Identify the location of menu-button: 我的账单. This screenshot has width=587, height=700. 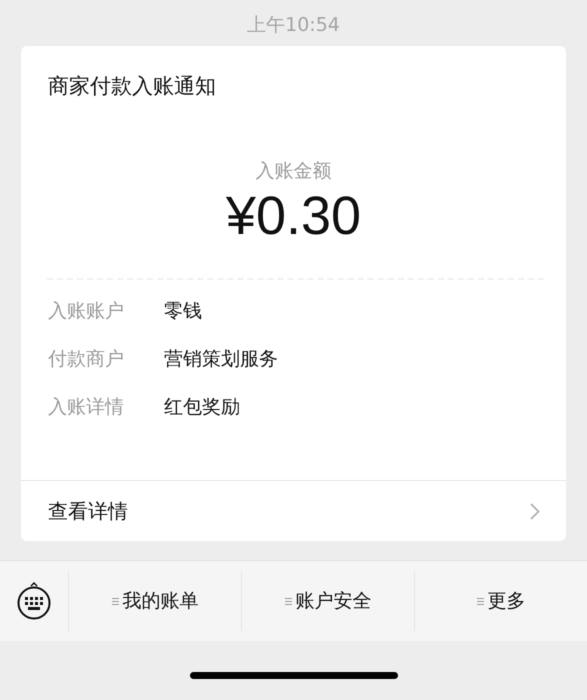
(155, 601).